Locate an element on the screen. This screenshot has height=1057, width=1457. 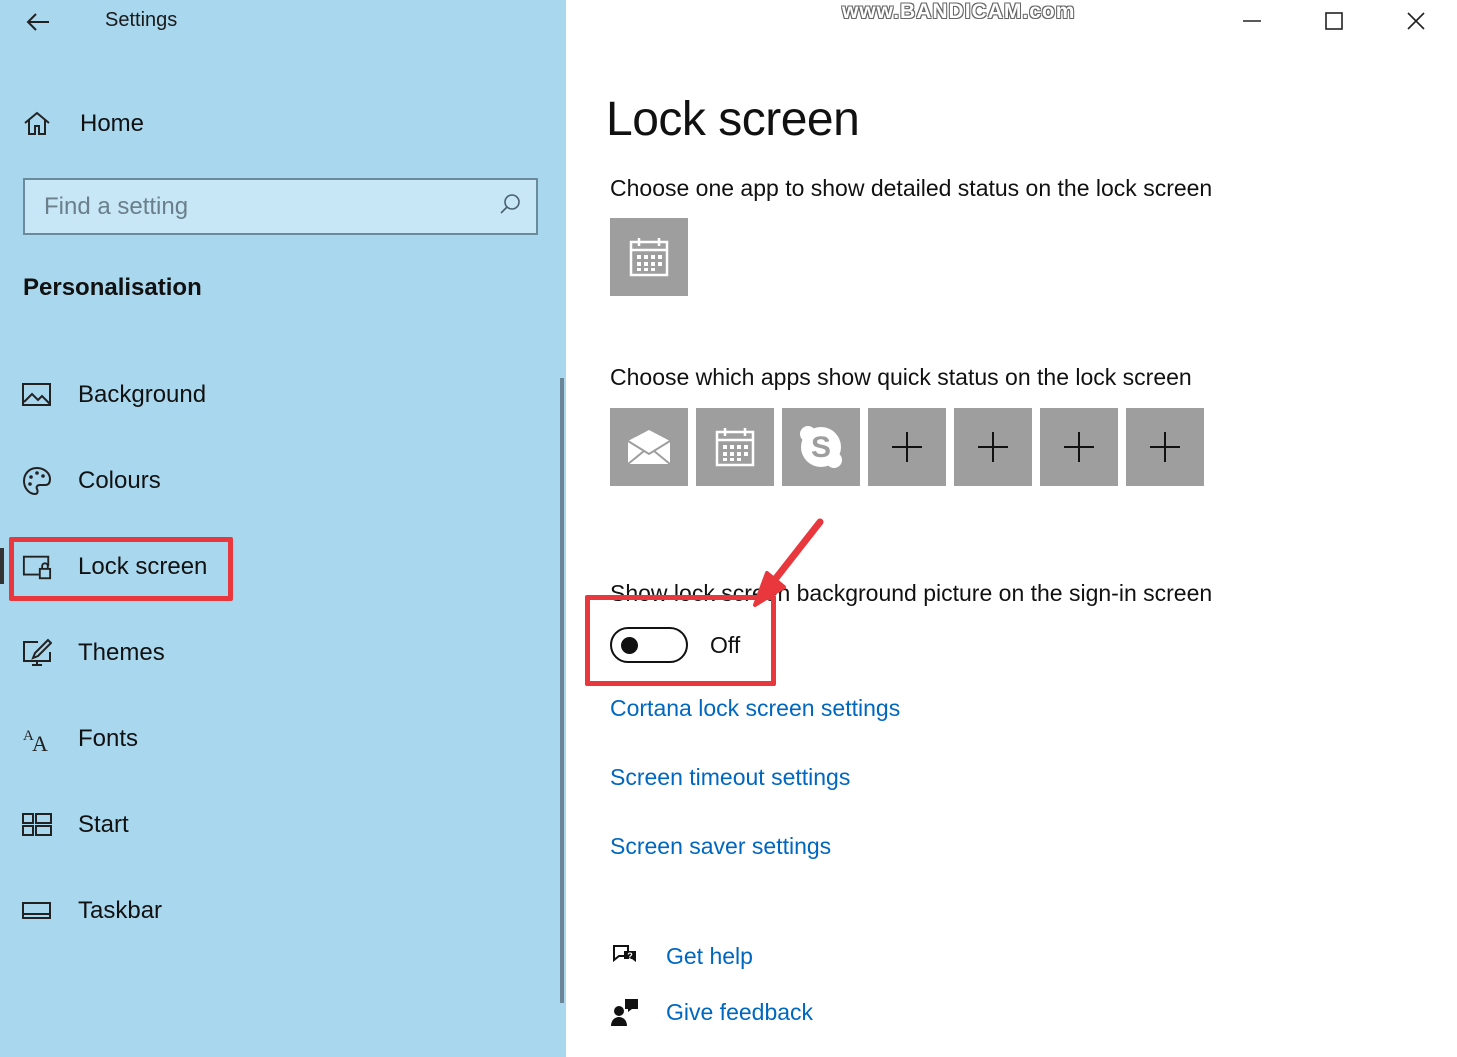
skype-icon: S is located at coordinates (821, 447).